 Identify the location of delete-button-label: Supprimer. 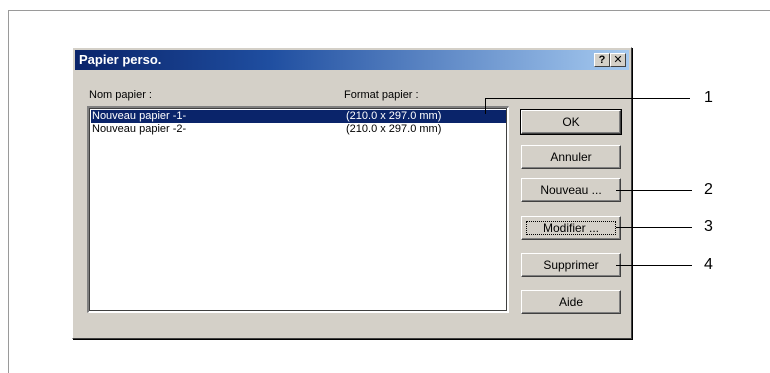
(571, 265).